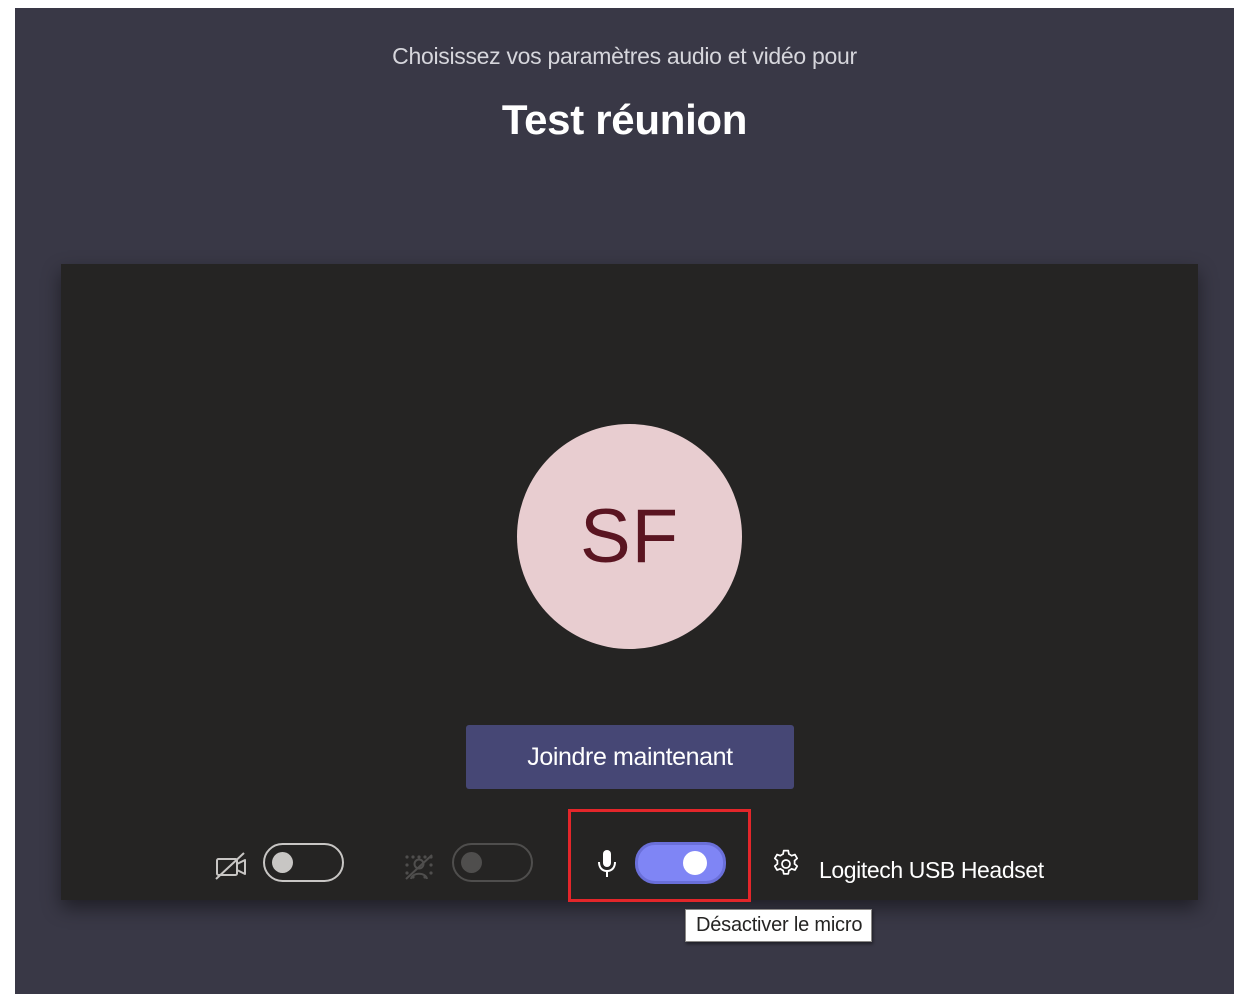  I want to click on gear-icon, so click(786, 864).